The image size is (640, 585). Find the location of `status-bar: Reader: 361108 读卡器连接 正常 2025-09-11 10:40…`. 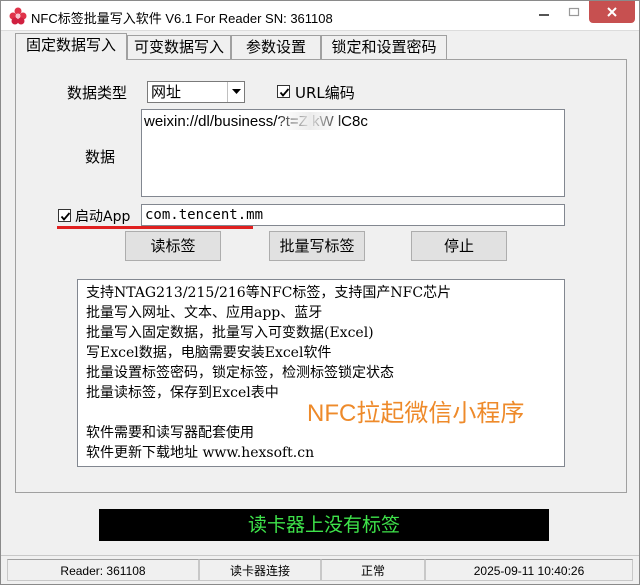

status-bar: Reader: 361108 读卡器连接 正常 2025-09-11 10:40… is located at coordinates (320, 569).